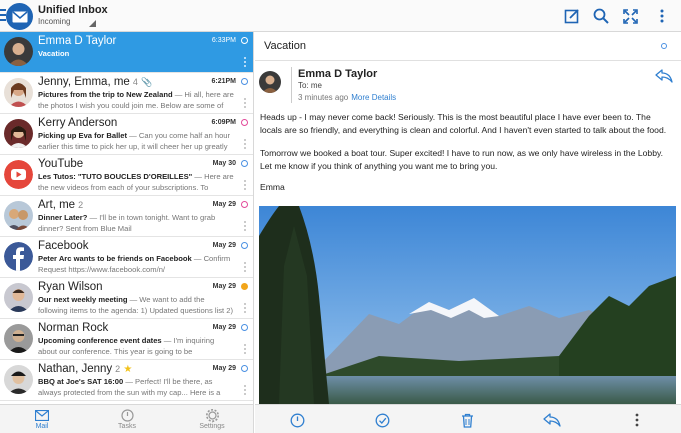 This screenshot has height=433, width=681. What do you see at coordinates (136, 60) in the screenshot?
I see `message-preview: Vacation` at bounding box center [136, 60].